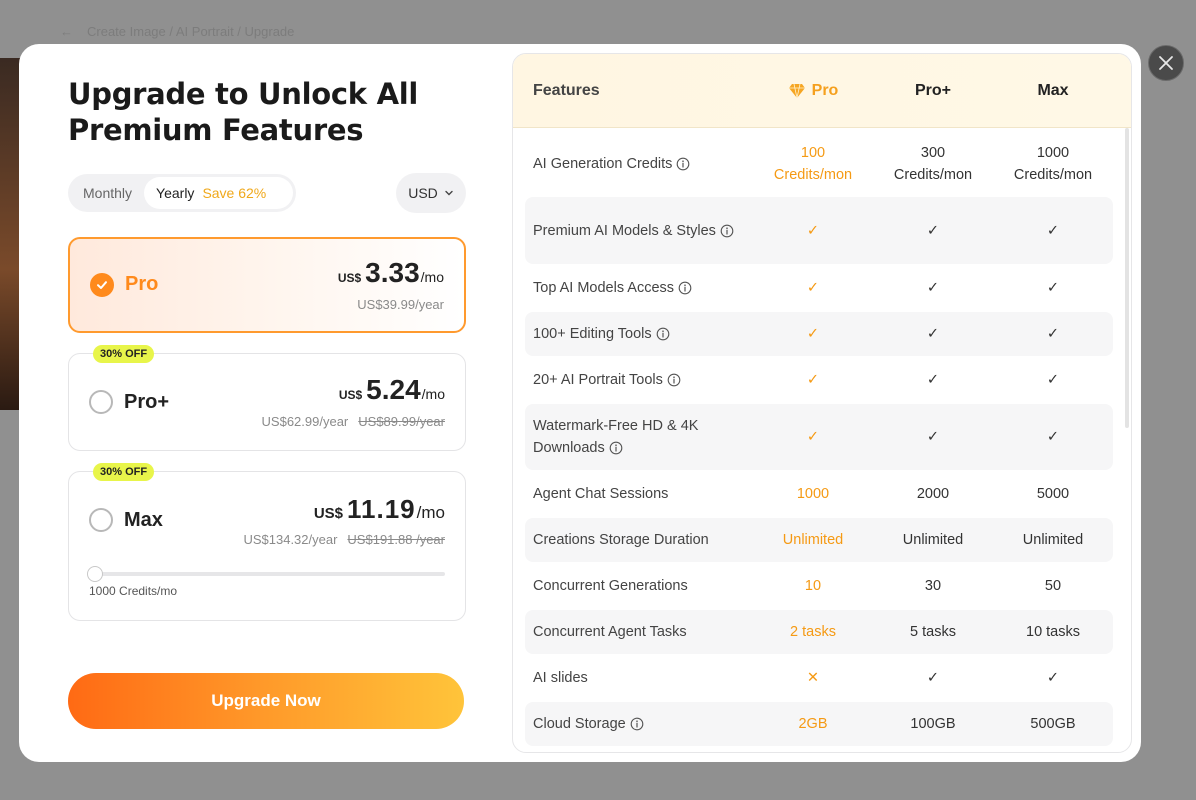 Image resolution: width=1196 pixels, height=800 pixels. I want to click on feature-label: 100+ Editing Tools, so click(592, 334).